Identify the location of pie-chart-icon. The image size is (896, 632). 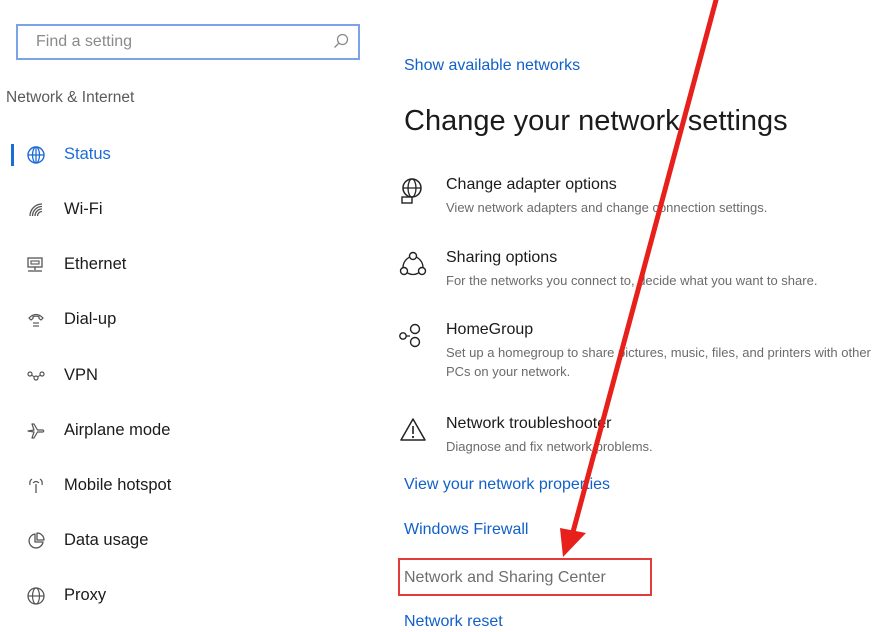
(36, 540).